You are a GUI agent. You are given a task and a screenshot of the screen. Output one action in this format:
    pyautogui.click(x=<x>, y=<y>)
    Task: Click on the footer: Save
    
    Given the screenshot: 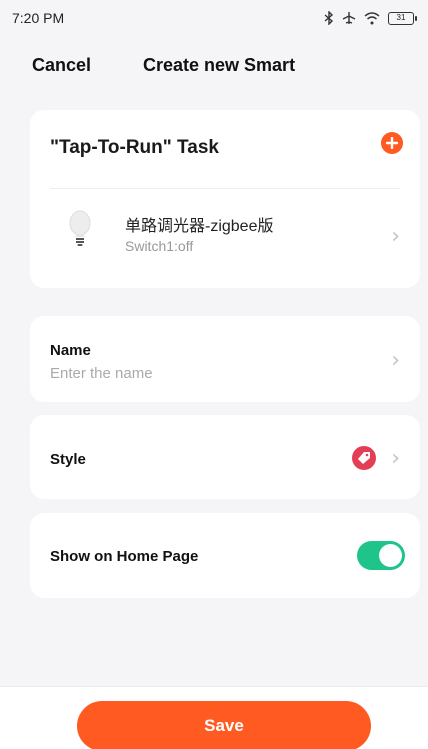 What is the action you would take?
    pyautogui.click(x=214, y=717)
    